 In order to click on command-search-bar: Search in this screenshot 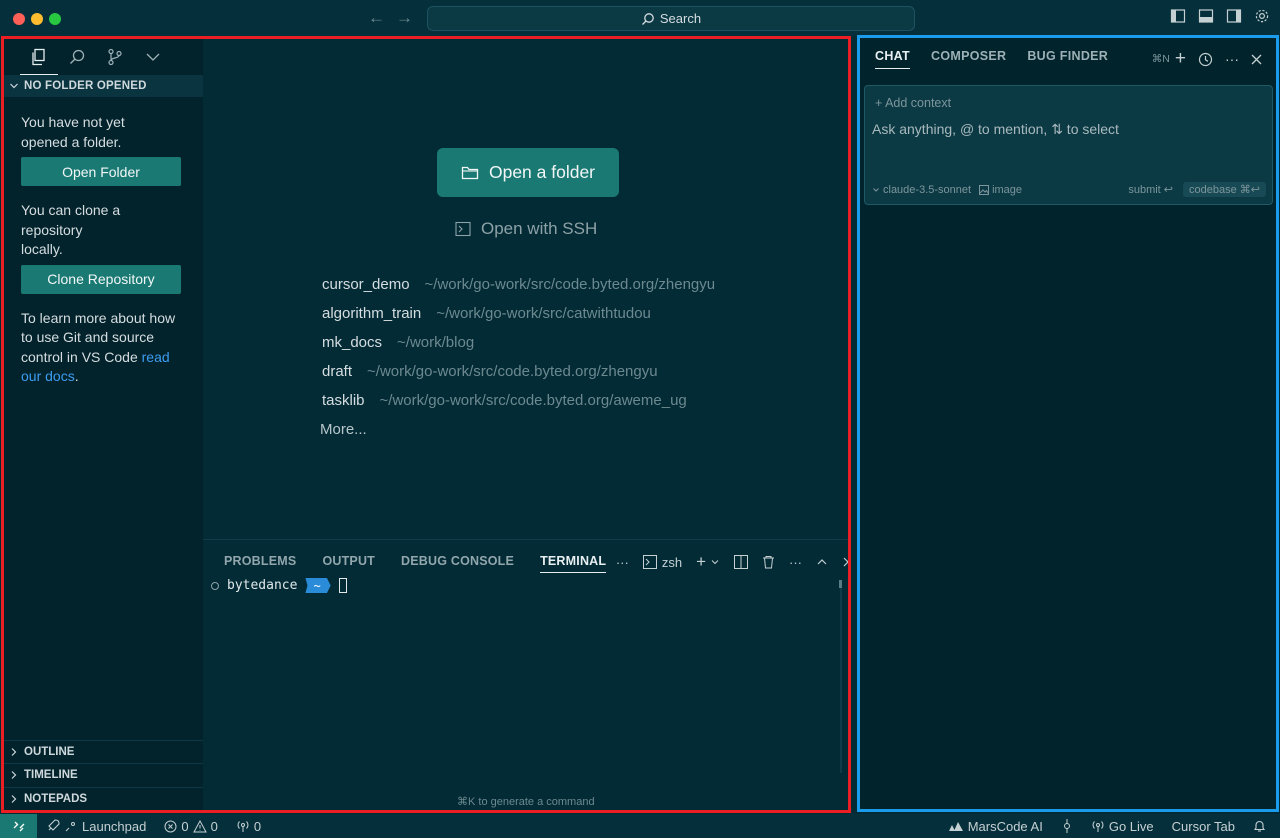, I will do `click(671, 18)`.